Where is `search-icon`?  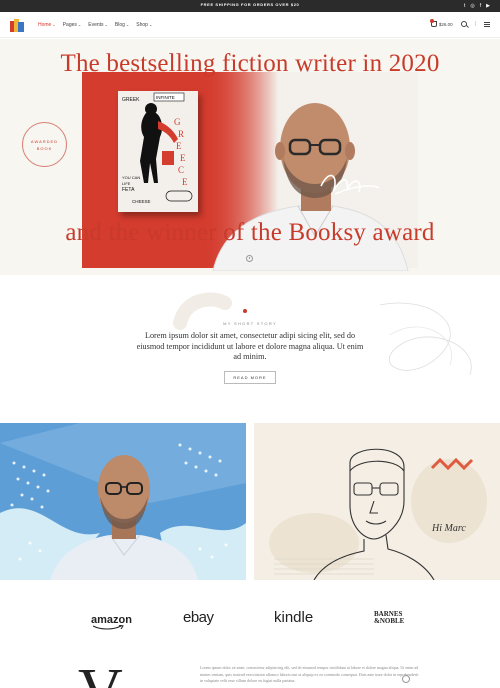 search-icon is located at coordinates (463, 24).